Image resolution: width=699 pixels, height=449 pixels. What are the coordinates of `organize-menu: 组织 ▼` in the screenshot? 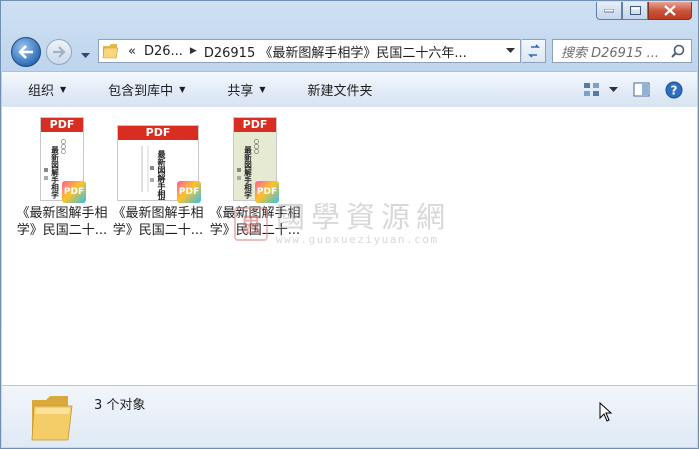 It's located at (42, 89).